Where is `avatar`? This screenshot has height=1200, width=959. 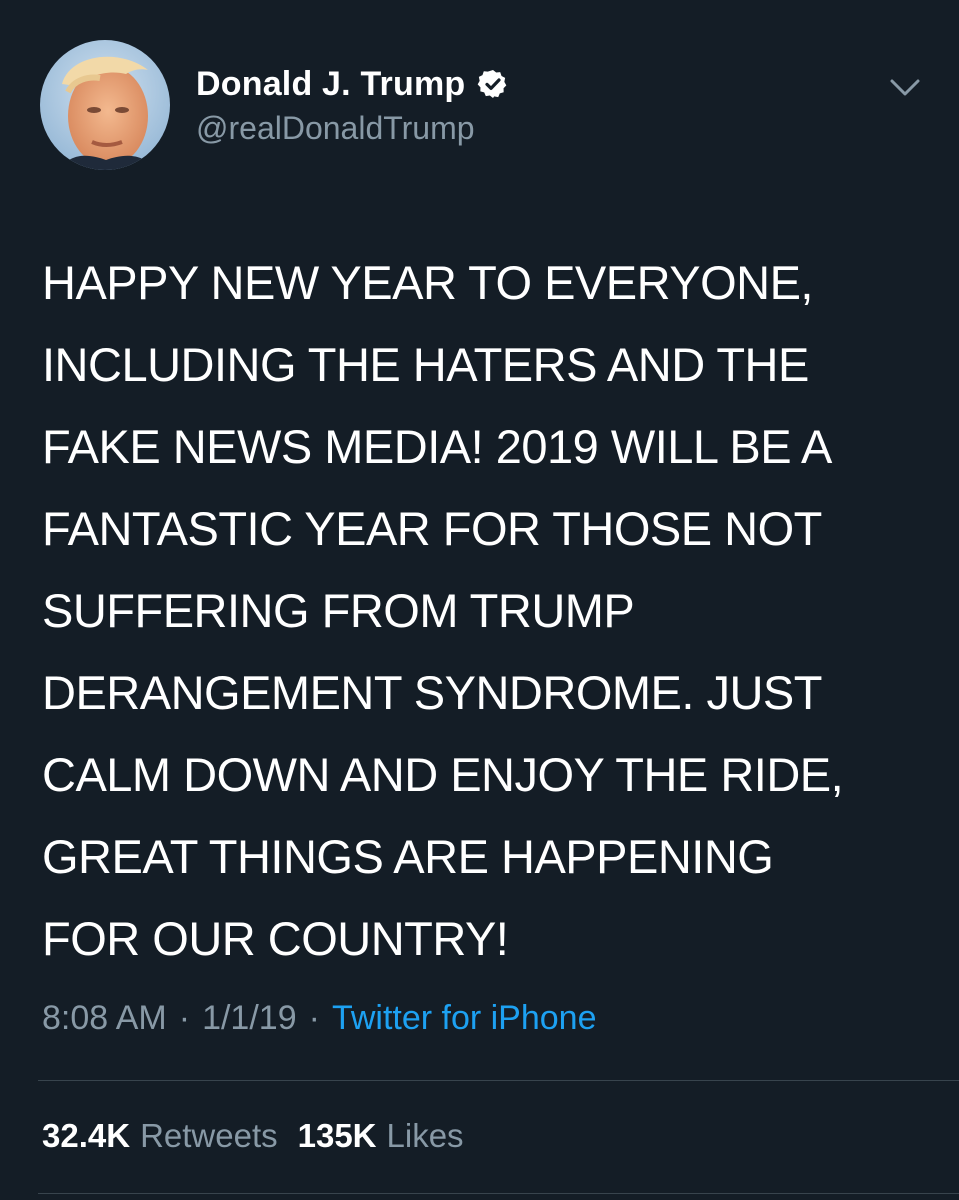
avatar is located at coordinates (105, 105).